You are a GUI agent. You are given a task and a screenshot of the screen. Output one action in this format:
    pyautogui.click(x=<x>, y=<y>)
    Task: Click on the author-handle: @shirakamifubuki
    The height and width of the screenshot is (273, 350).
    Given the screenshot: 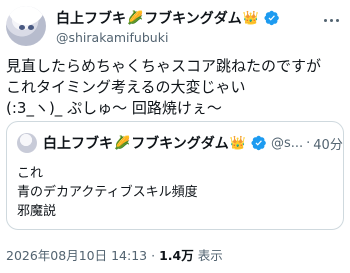 What is the action you would take?
    pyautogui.click(x=168, y=37)
    